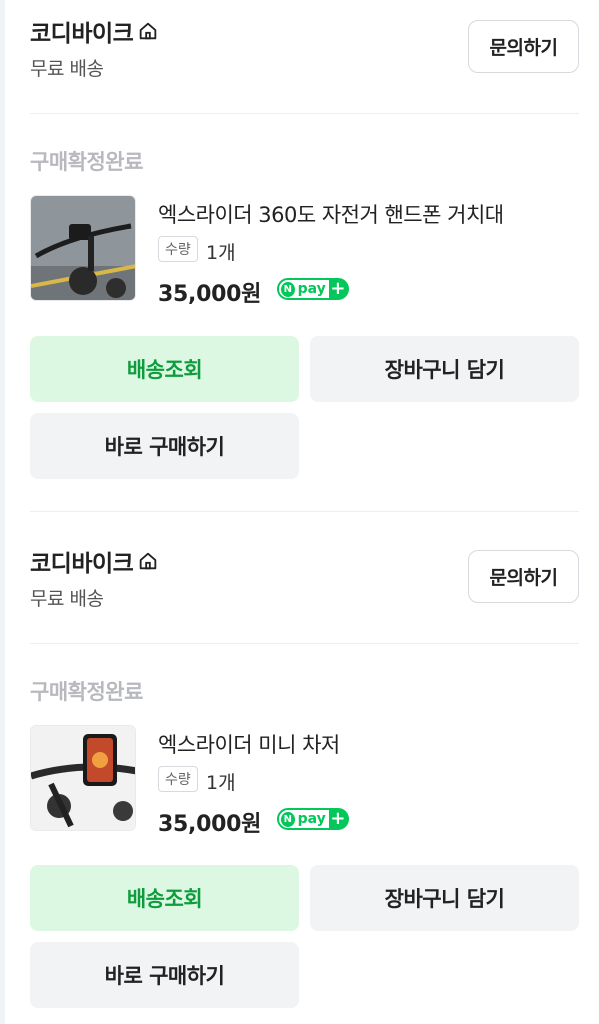  Describe the element at coordinates (331, 214) in the screenshot. I see `product-name: 엑스라이더 360도 자전거 핸드폰 거치대` at that location.